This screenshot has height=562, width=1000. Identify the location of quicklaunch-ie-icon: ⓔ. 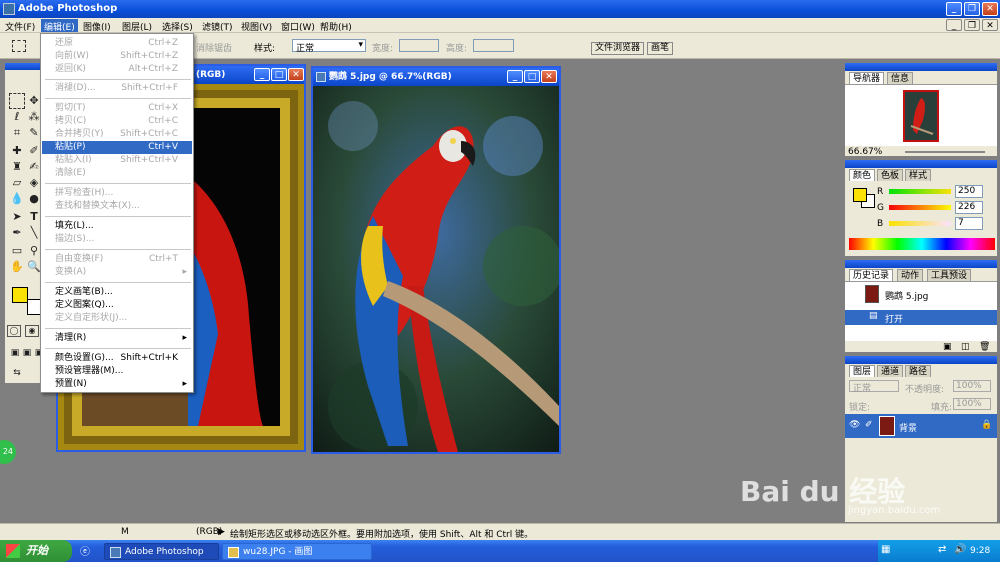
(85, 550).